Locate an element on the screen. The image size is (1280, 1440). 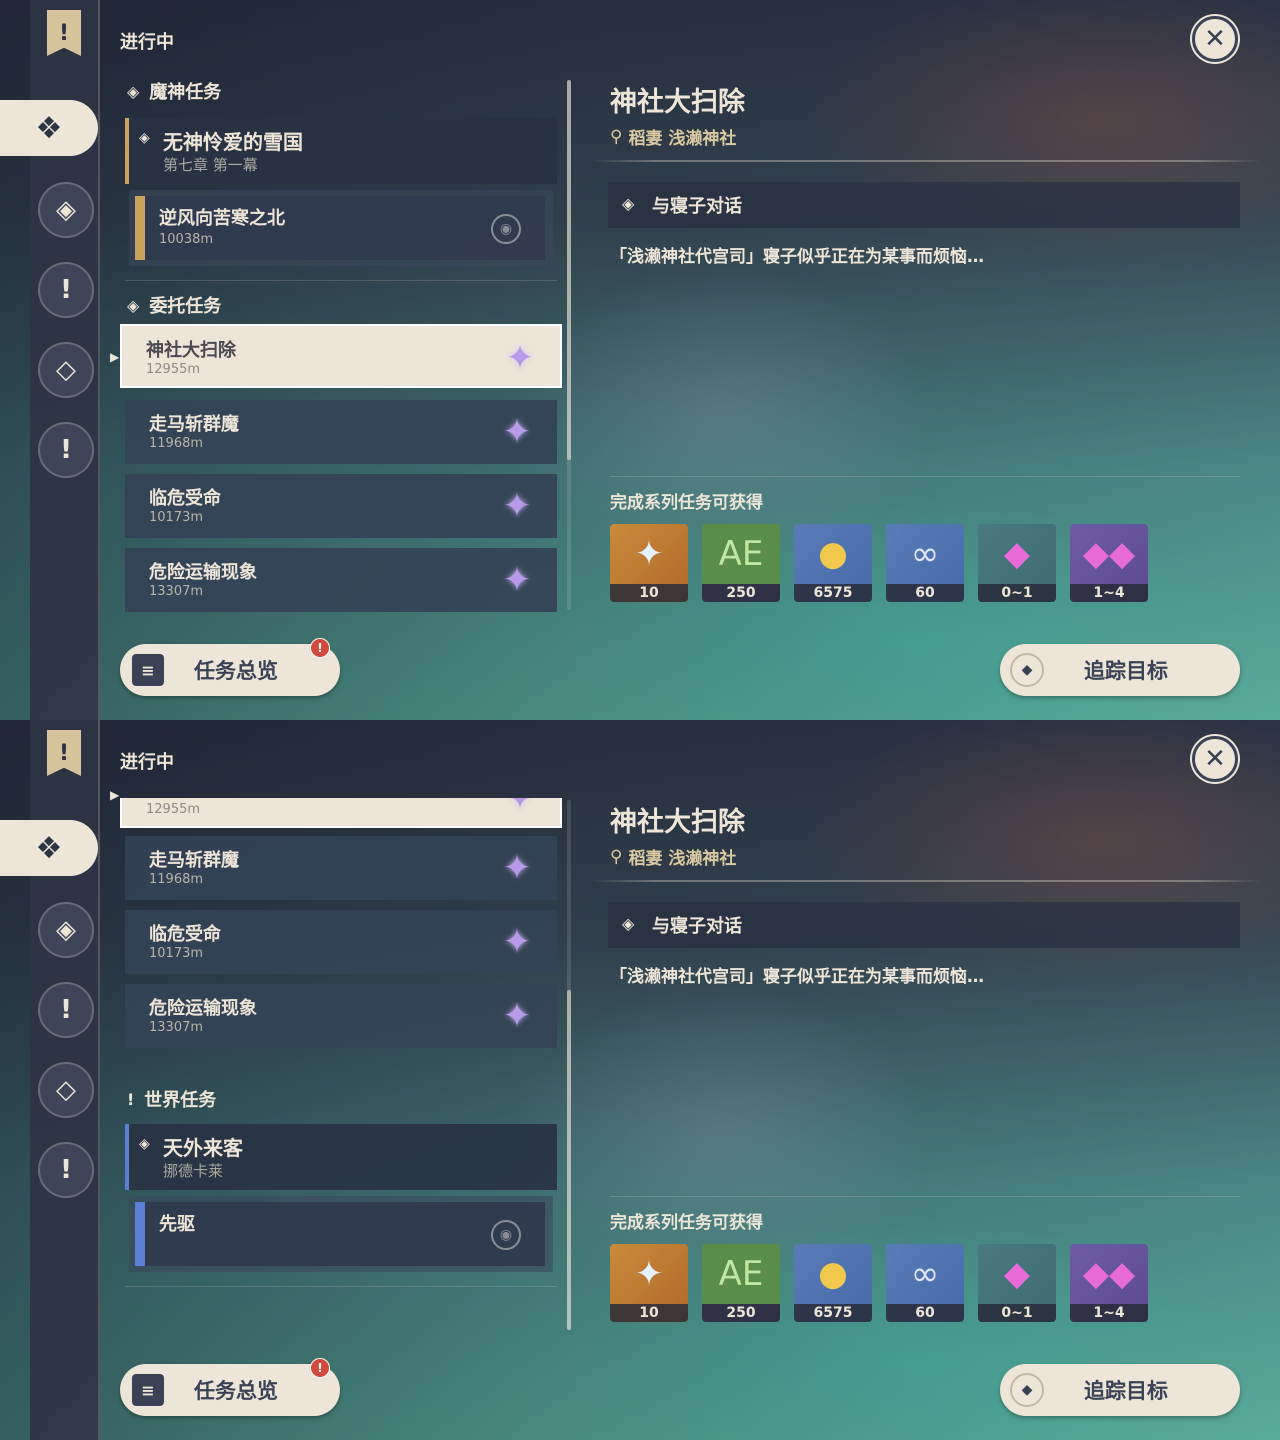
adventure-exp-icon: AE is located at coordinates (741, 1274).